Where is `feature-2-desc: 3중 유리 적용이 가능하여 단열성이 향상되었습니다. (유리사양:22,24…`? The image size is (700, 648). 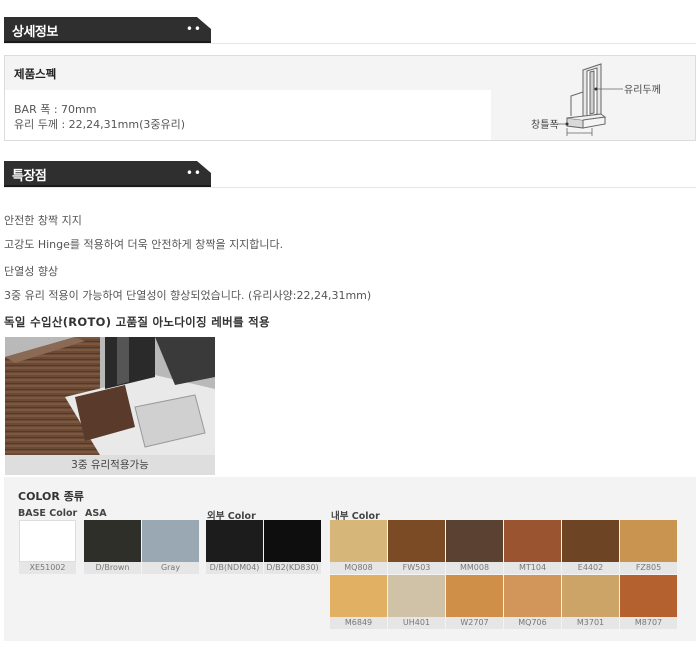
feature-2-desc: 3중 유리 적용이 가능하여 단열성이 향상되었습니다. (유리사양:22,24… is located at coordinates (188, 295).